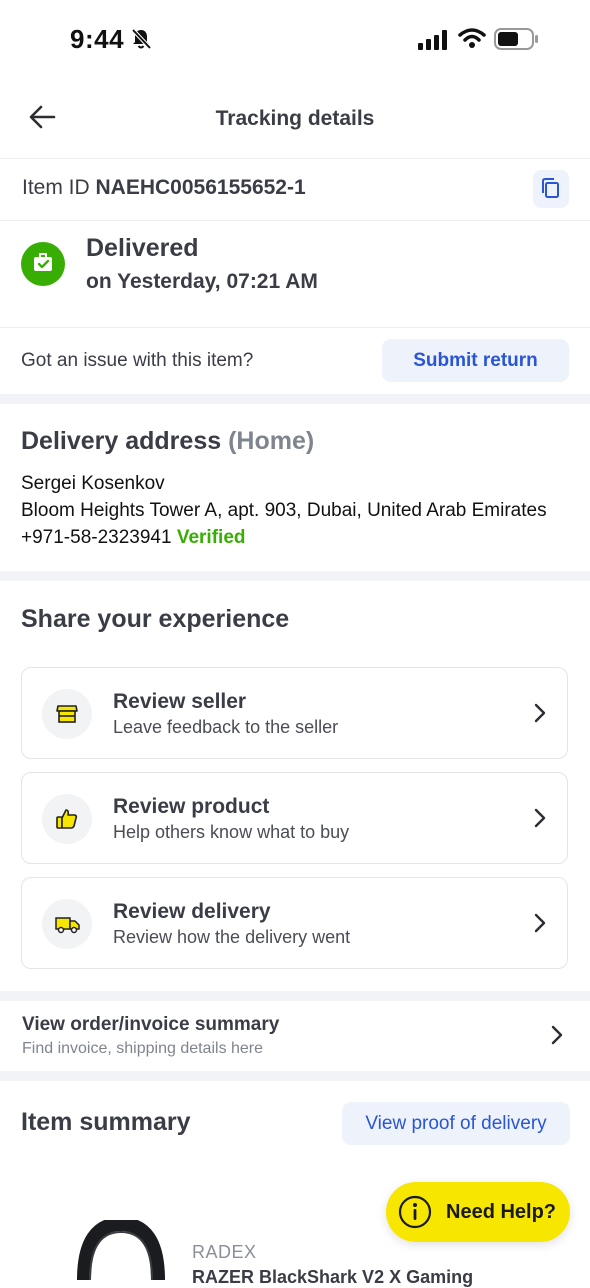 The image size is (590, 1288). Describe the element at coordinates (106, 1122) in the screenshot. I see `item-summary-heading: Item summary` at that location.